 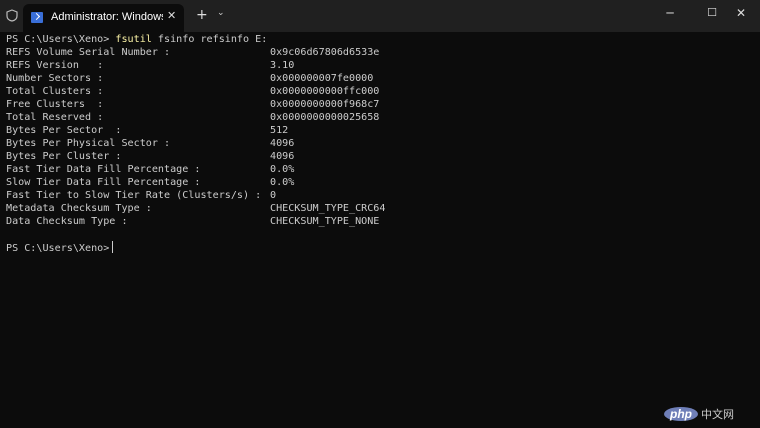 I want to click on row-value: 0, so click(x=273, y=195).